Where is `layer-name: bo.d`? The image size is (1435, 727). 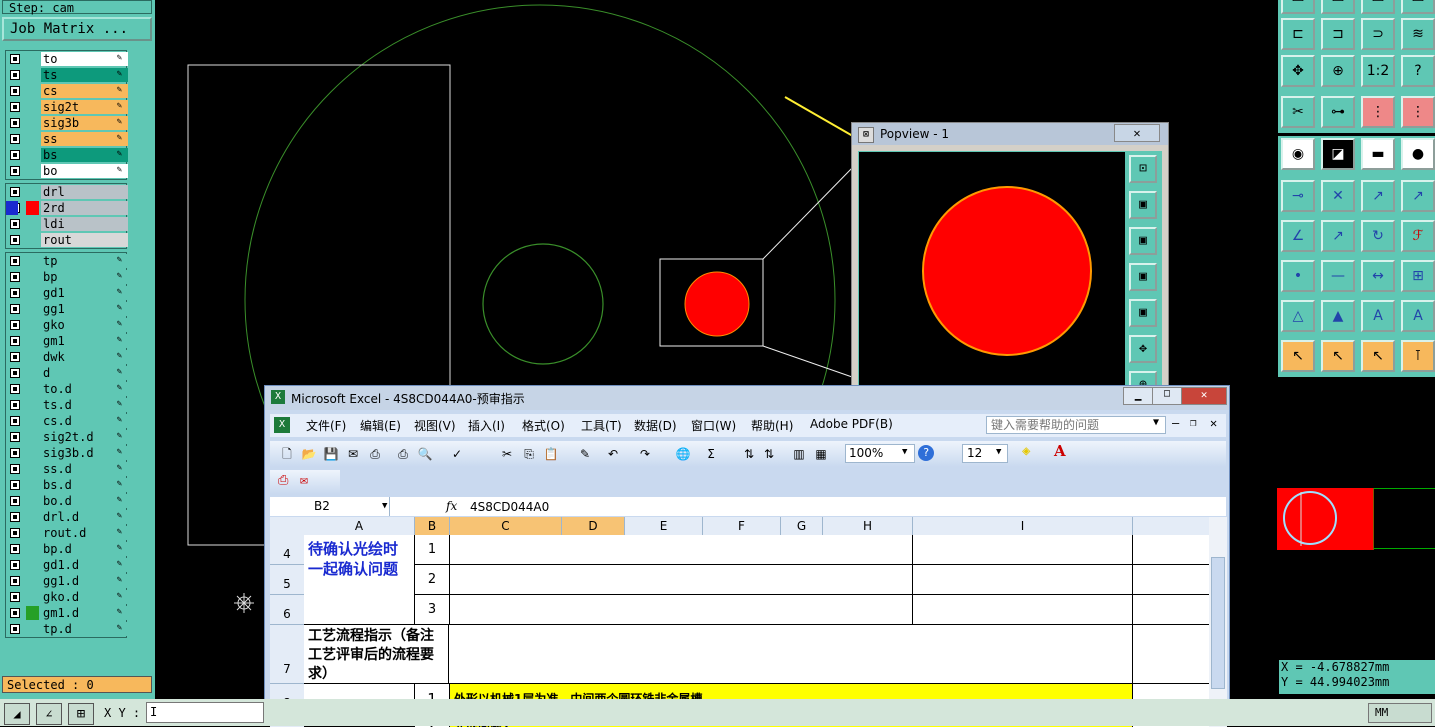
layer-name: bo.d is located at coordinates (84, 501).